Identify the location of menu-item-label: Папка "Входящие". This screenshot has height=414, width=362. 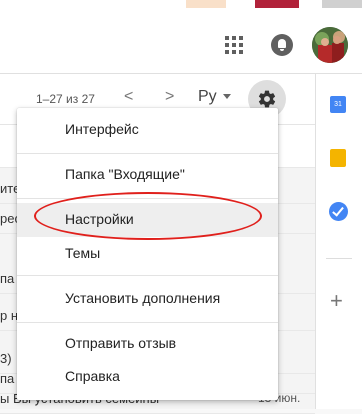
(125, 174).